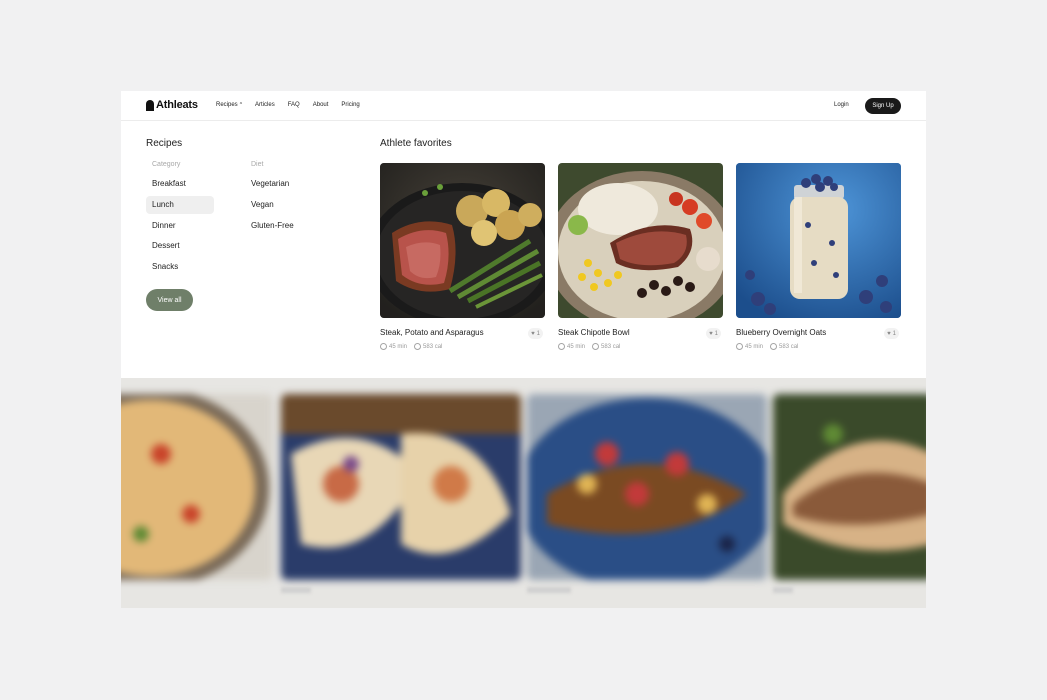  I want to click on nav-link-articles: Articles, so click(265, 105).